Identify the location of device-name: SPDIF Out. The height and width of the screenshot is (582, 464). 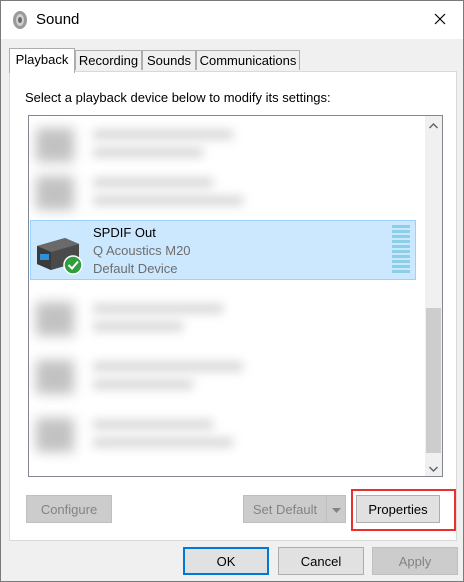
(124, 232).